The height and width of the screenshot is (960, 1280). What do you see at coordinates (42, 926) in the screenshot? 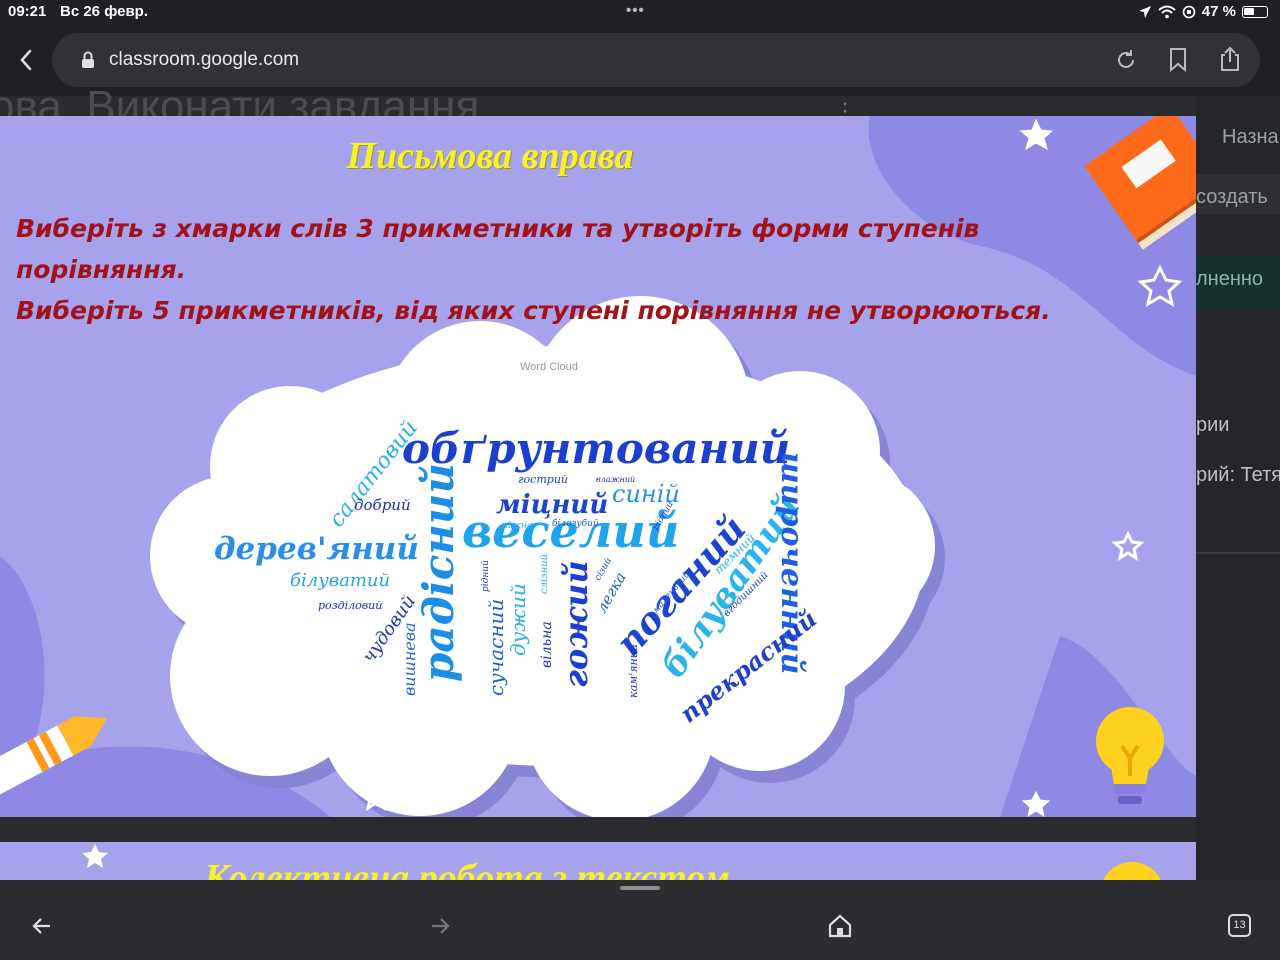
I see `back-arrow-icon` at bounding box center [42, 926].